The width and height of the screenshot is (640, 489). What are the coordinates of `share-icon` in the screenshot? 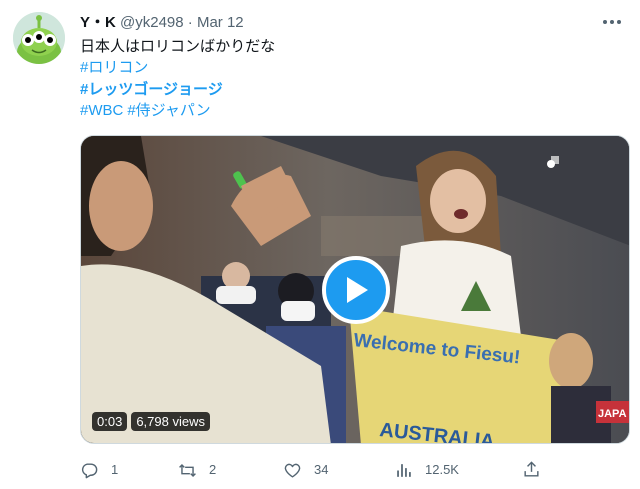 It's located at (531, 469).